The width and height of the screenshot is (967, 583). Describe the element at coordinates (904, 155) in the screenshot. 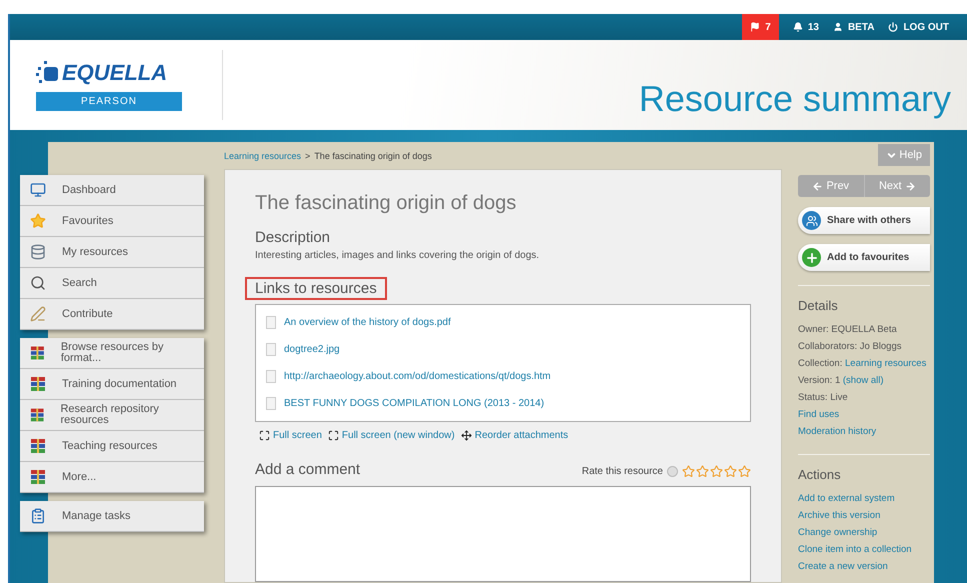

I see `help-button: Help` at that location.